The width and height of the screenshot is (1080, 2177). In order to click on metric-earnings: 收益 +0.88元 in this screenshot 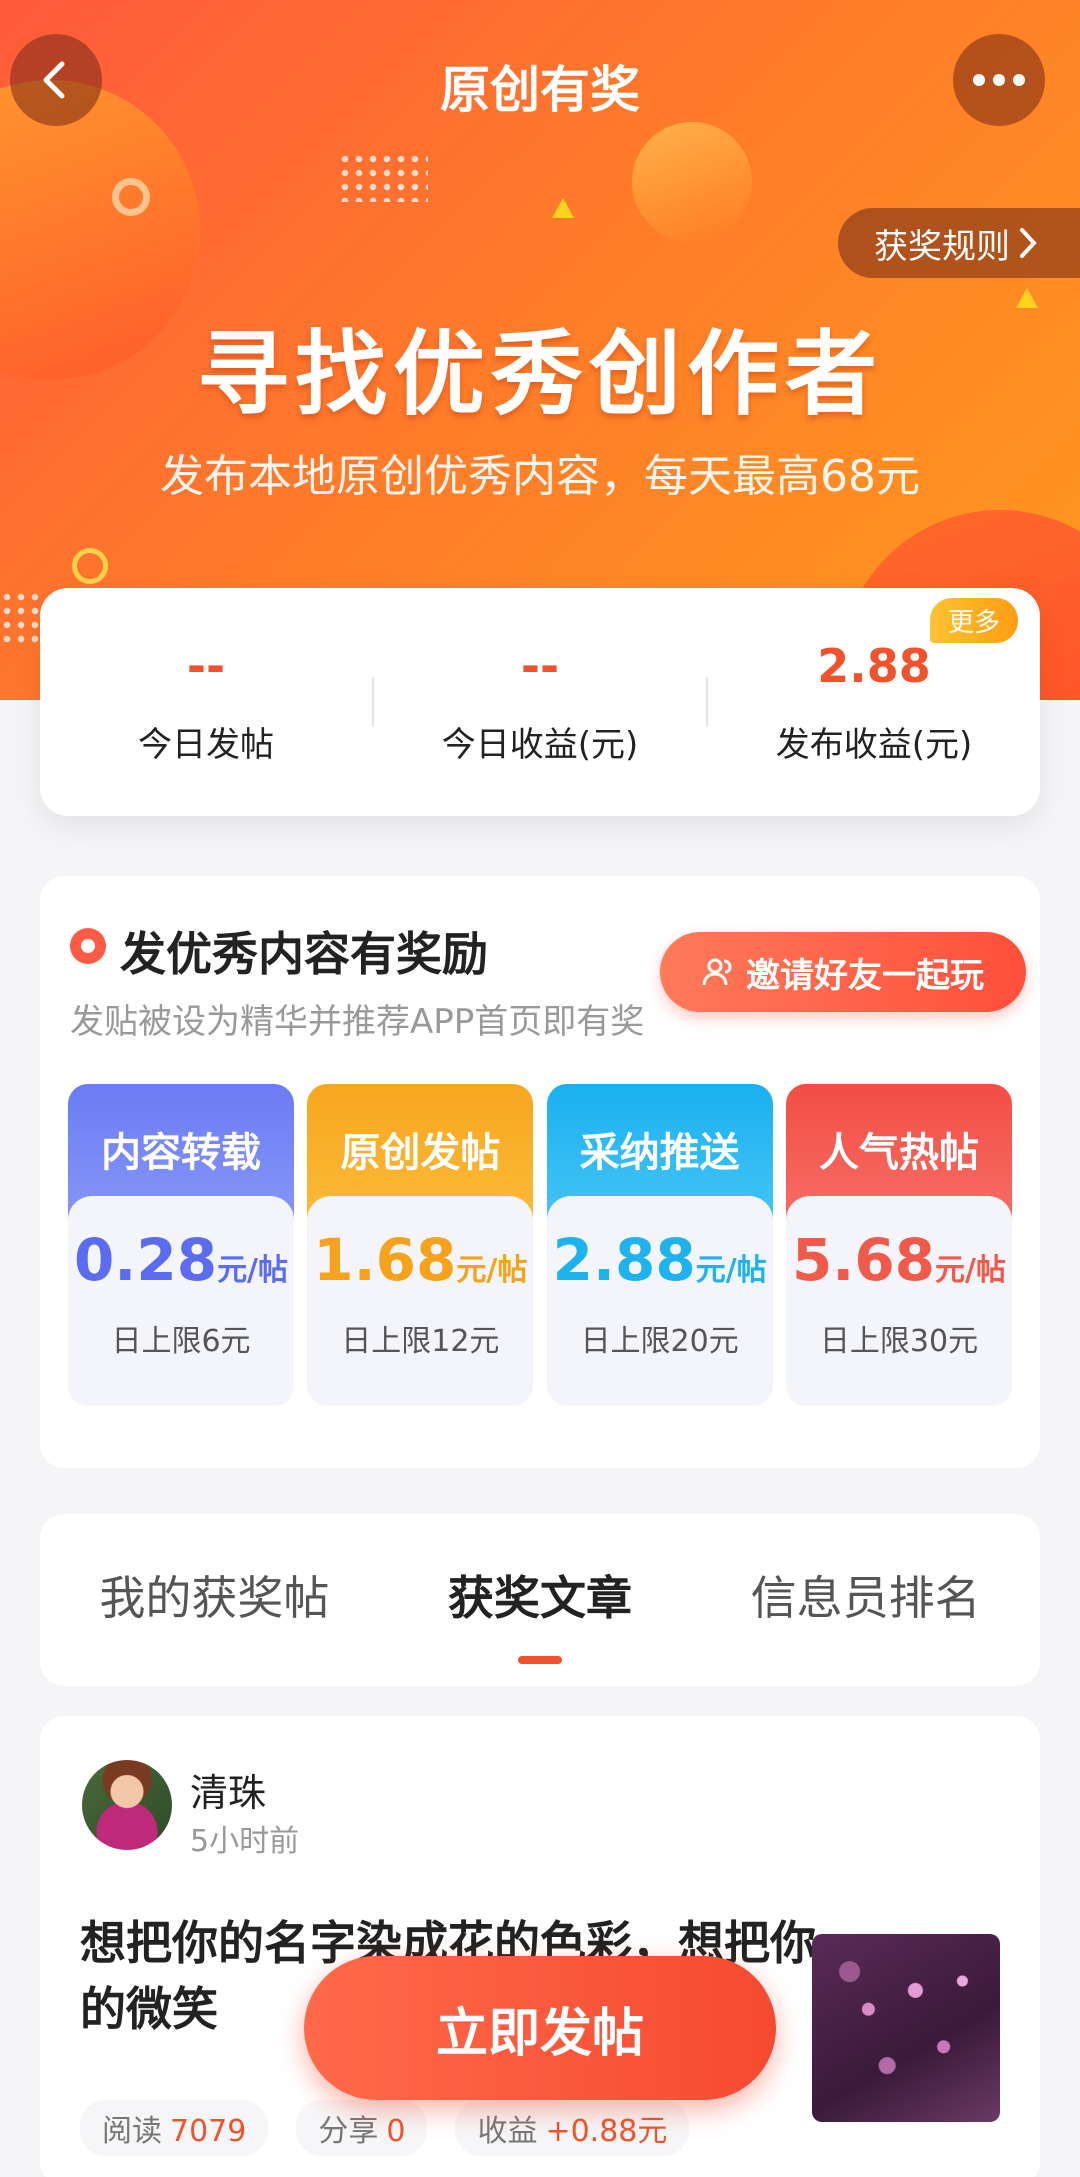, I will do `click(572, 2128)`.